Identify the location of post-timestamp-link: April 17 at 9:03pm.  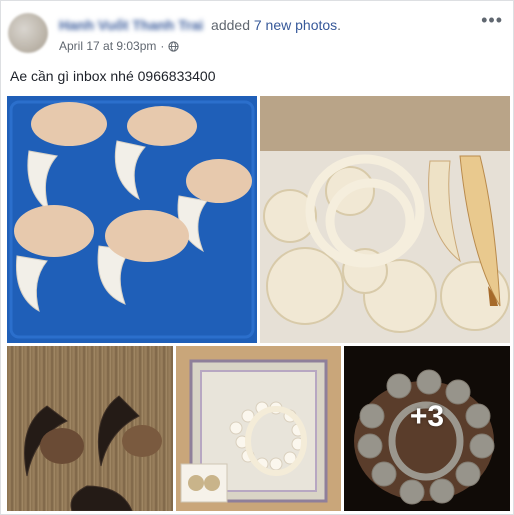
(107, 46).